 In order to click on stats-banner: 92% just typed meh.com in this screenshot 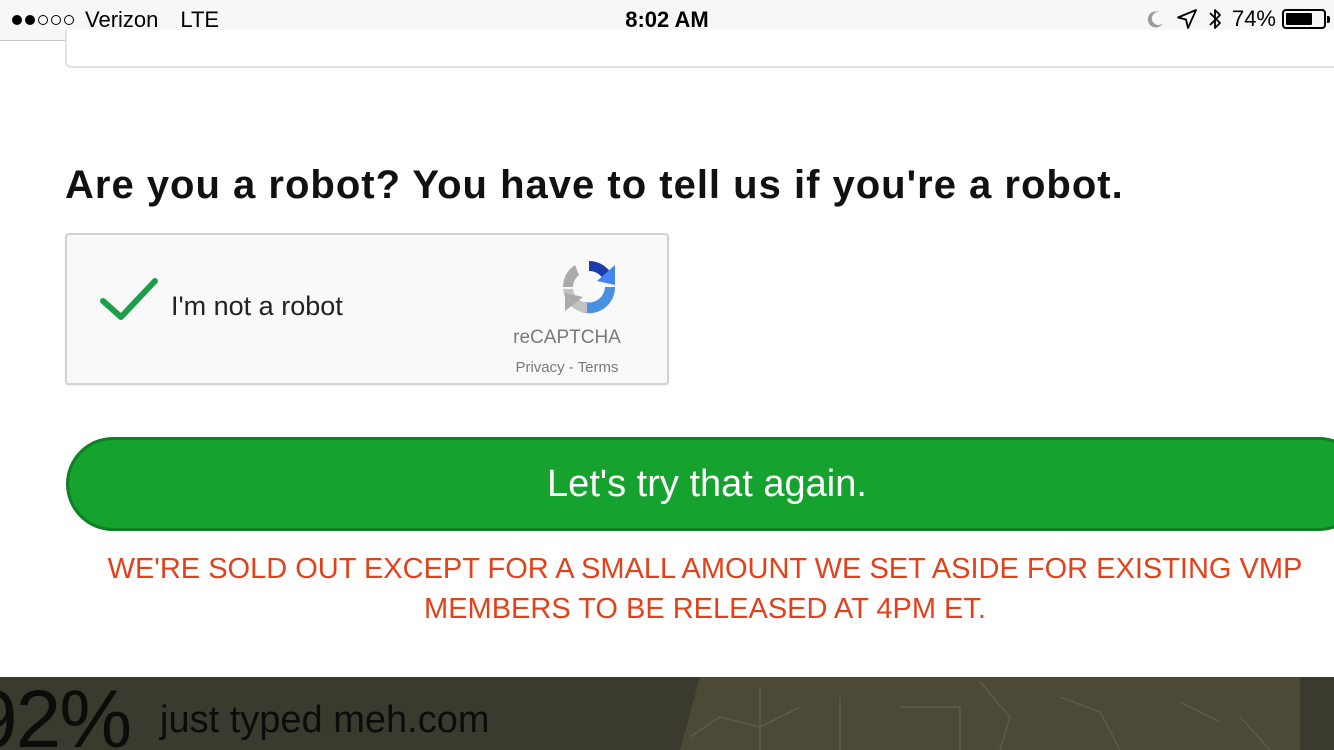, I will do `click(667, 713)`.